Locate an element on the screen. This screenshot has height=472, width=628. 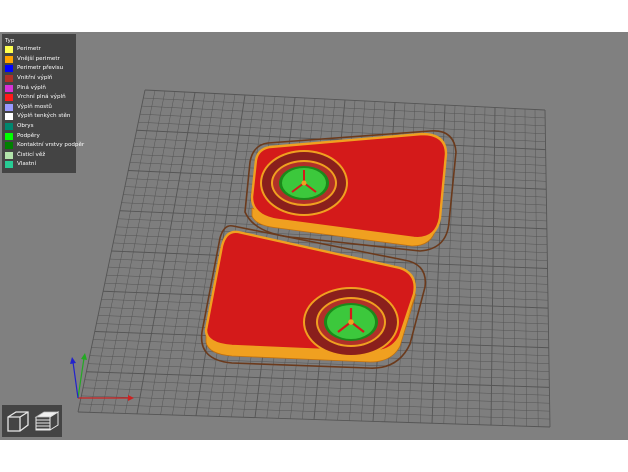
legend-label: Vrchní plná výplň is located at coordinates (41, 97).